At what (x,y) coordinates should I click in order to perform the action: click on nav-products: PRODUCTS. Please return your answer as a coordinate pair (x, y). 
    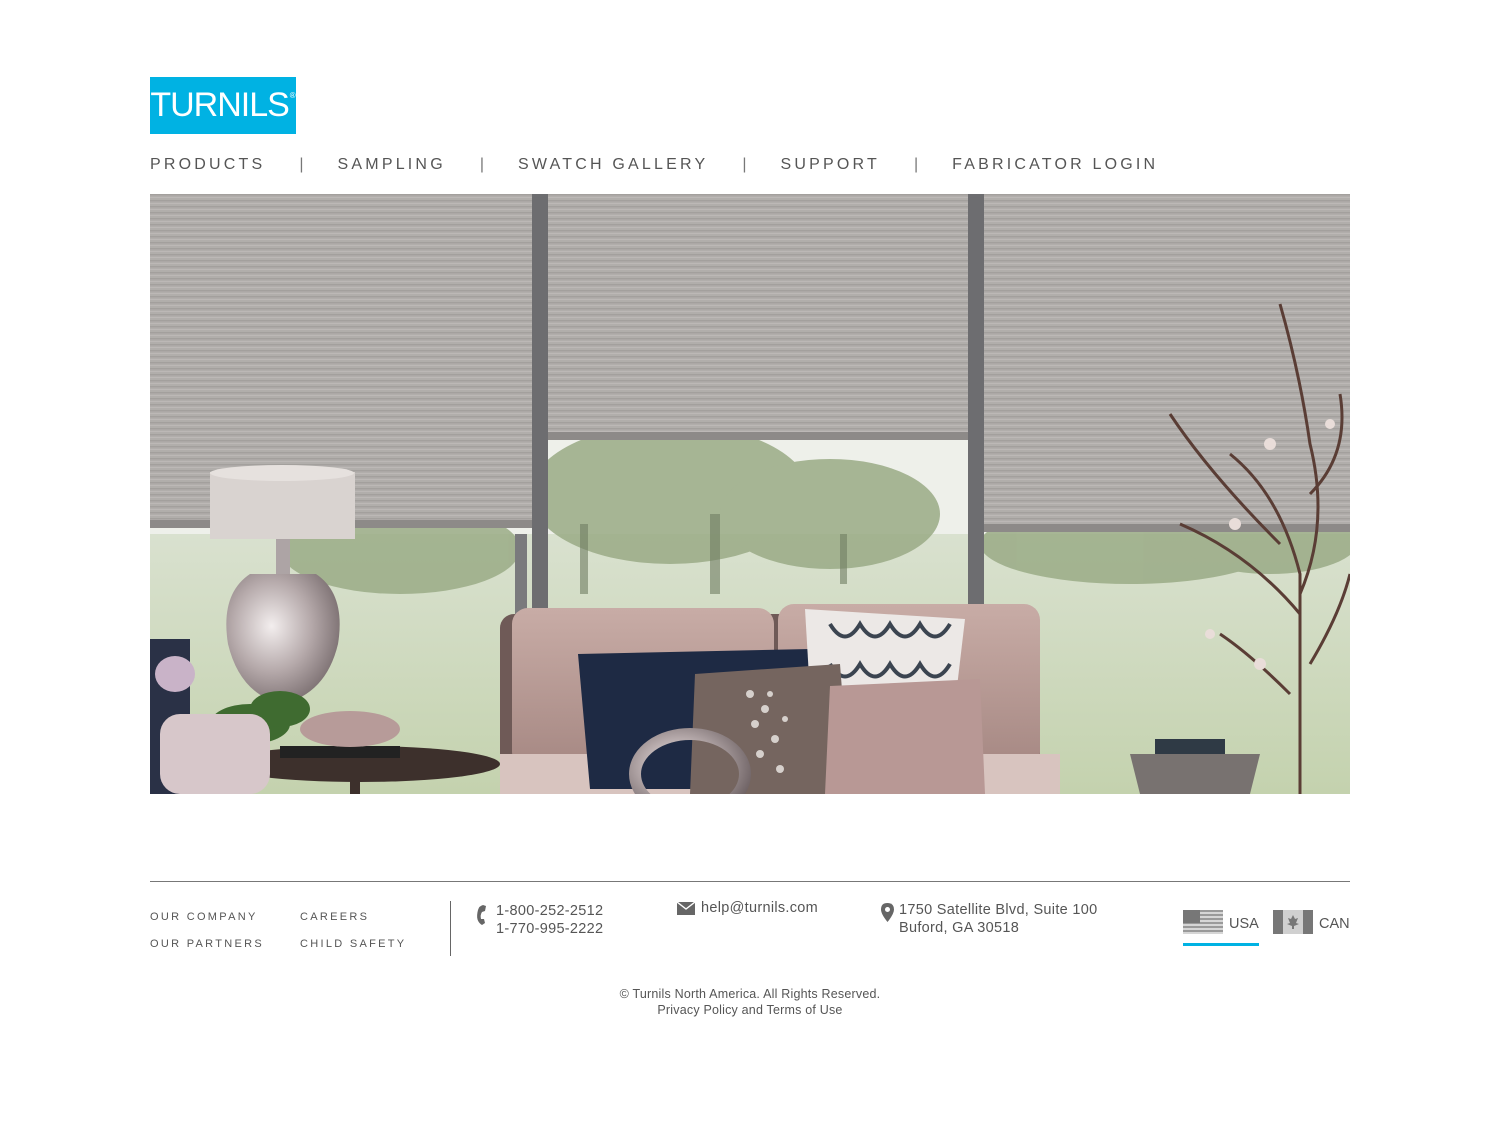
    Looking at the image, I should click on (207, 165).